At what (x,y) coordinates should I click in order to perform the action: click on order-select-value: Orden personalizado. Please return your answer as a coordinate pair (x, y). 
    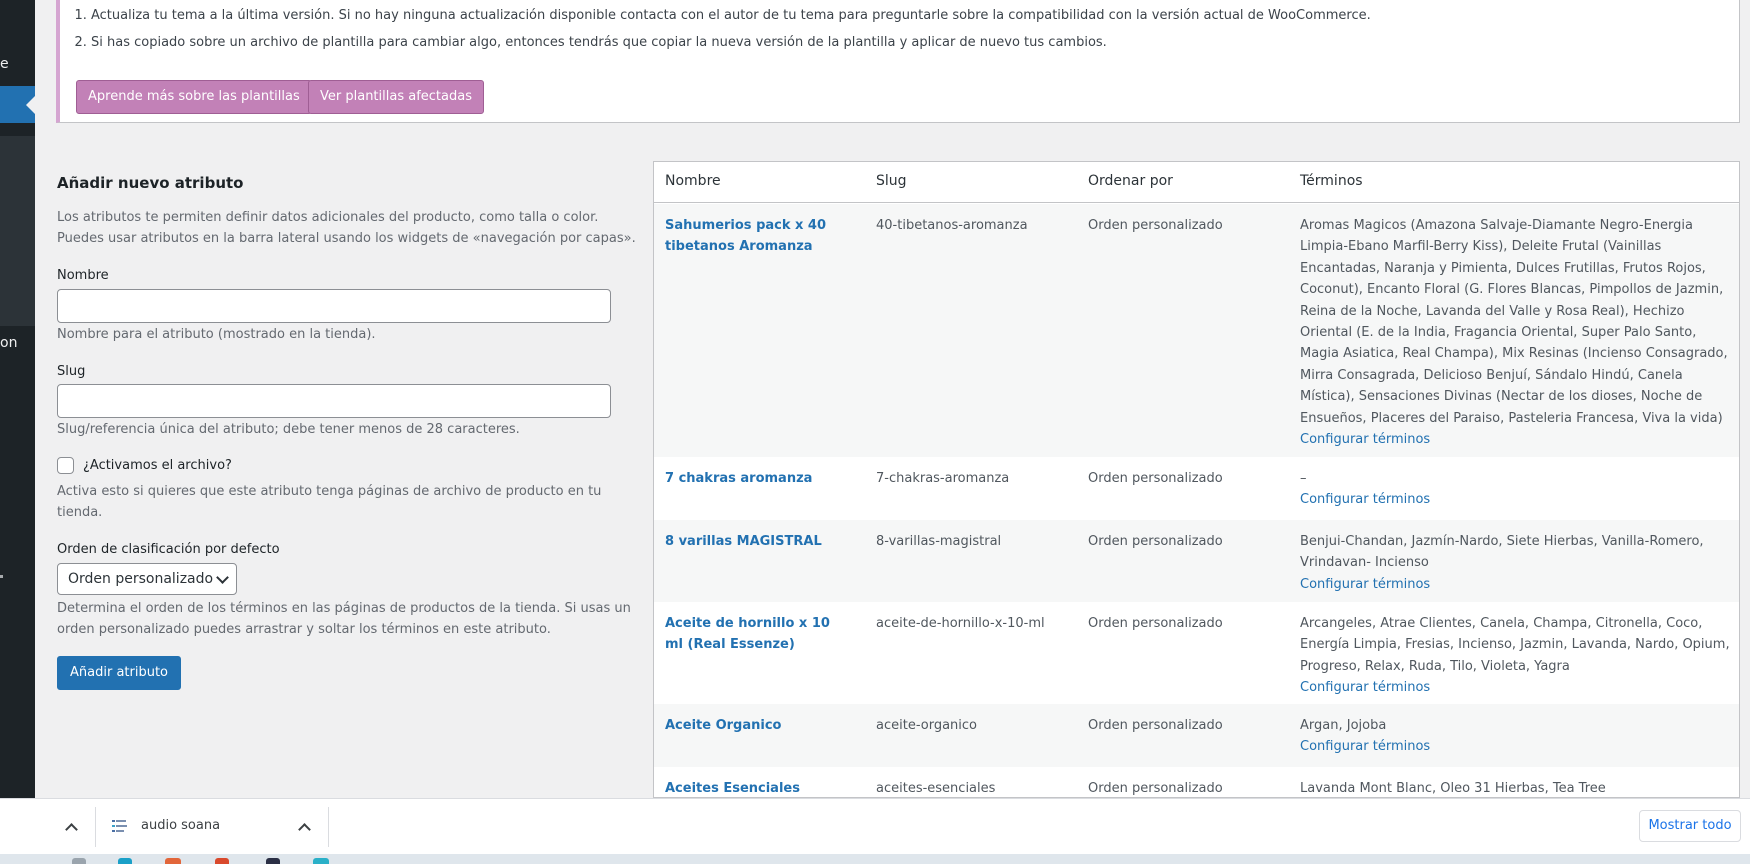
    Looking at the image, I should click on (141, 579).